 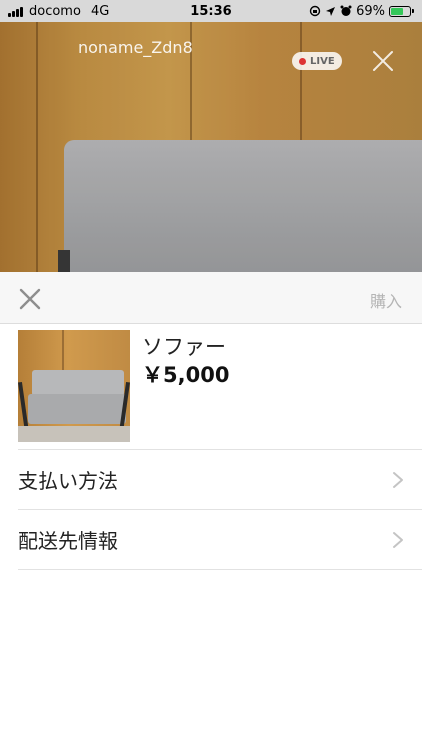 I want to click on location-arrow-icon, so click(x=331, y=11).